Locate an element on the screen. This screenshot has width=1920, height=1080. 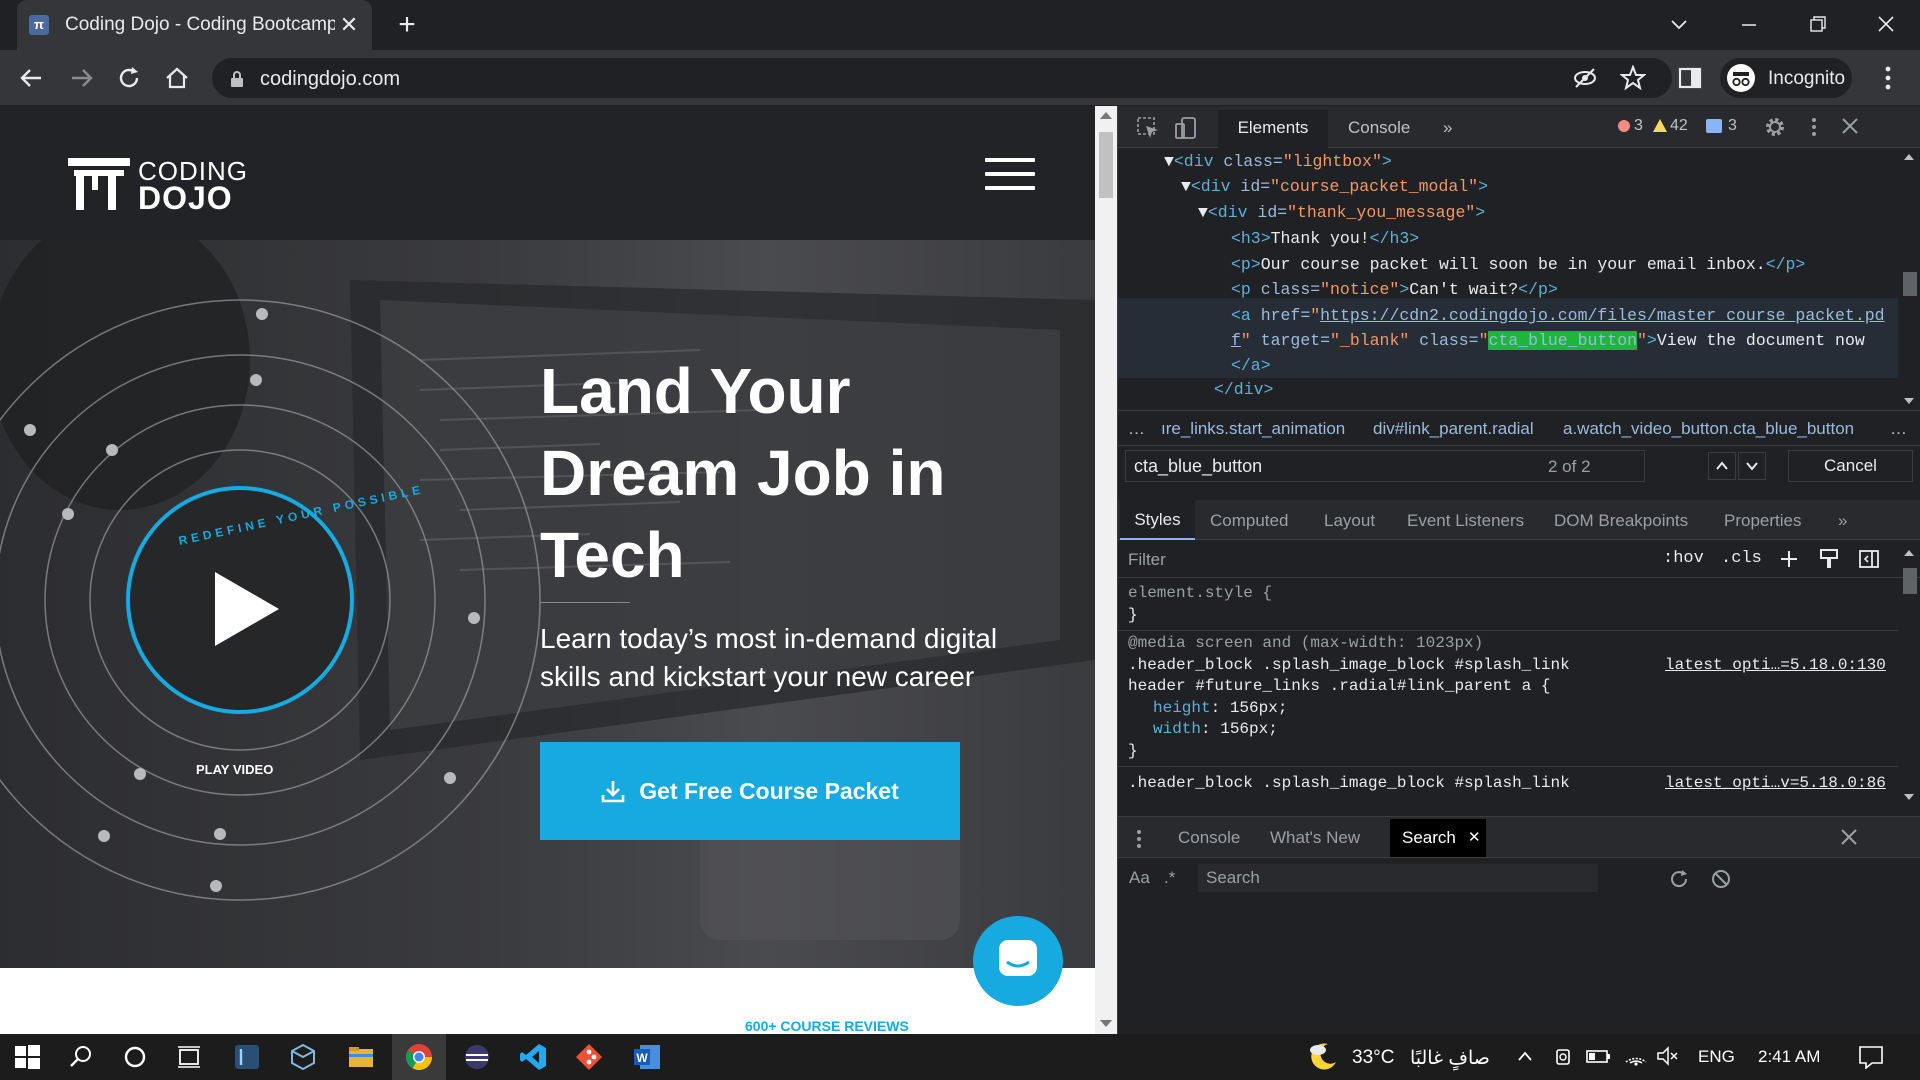
logo-text-line2: DOJO is located at coordinates (185, 198).